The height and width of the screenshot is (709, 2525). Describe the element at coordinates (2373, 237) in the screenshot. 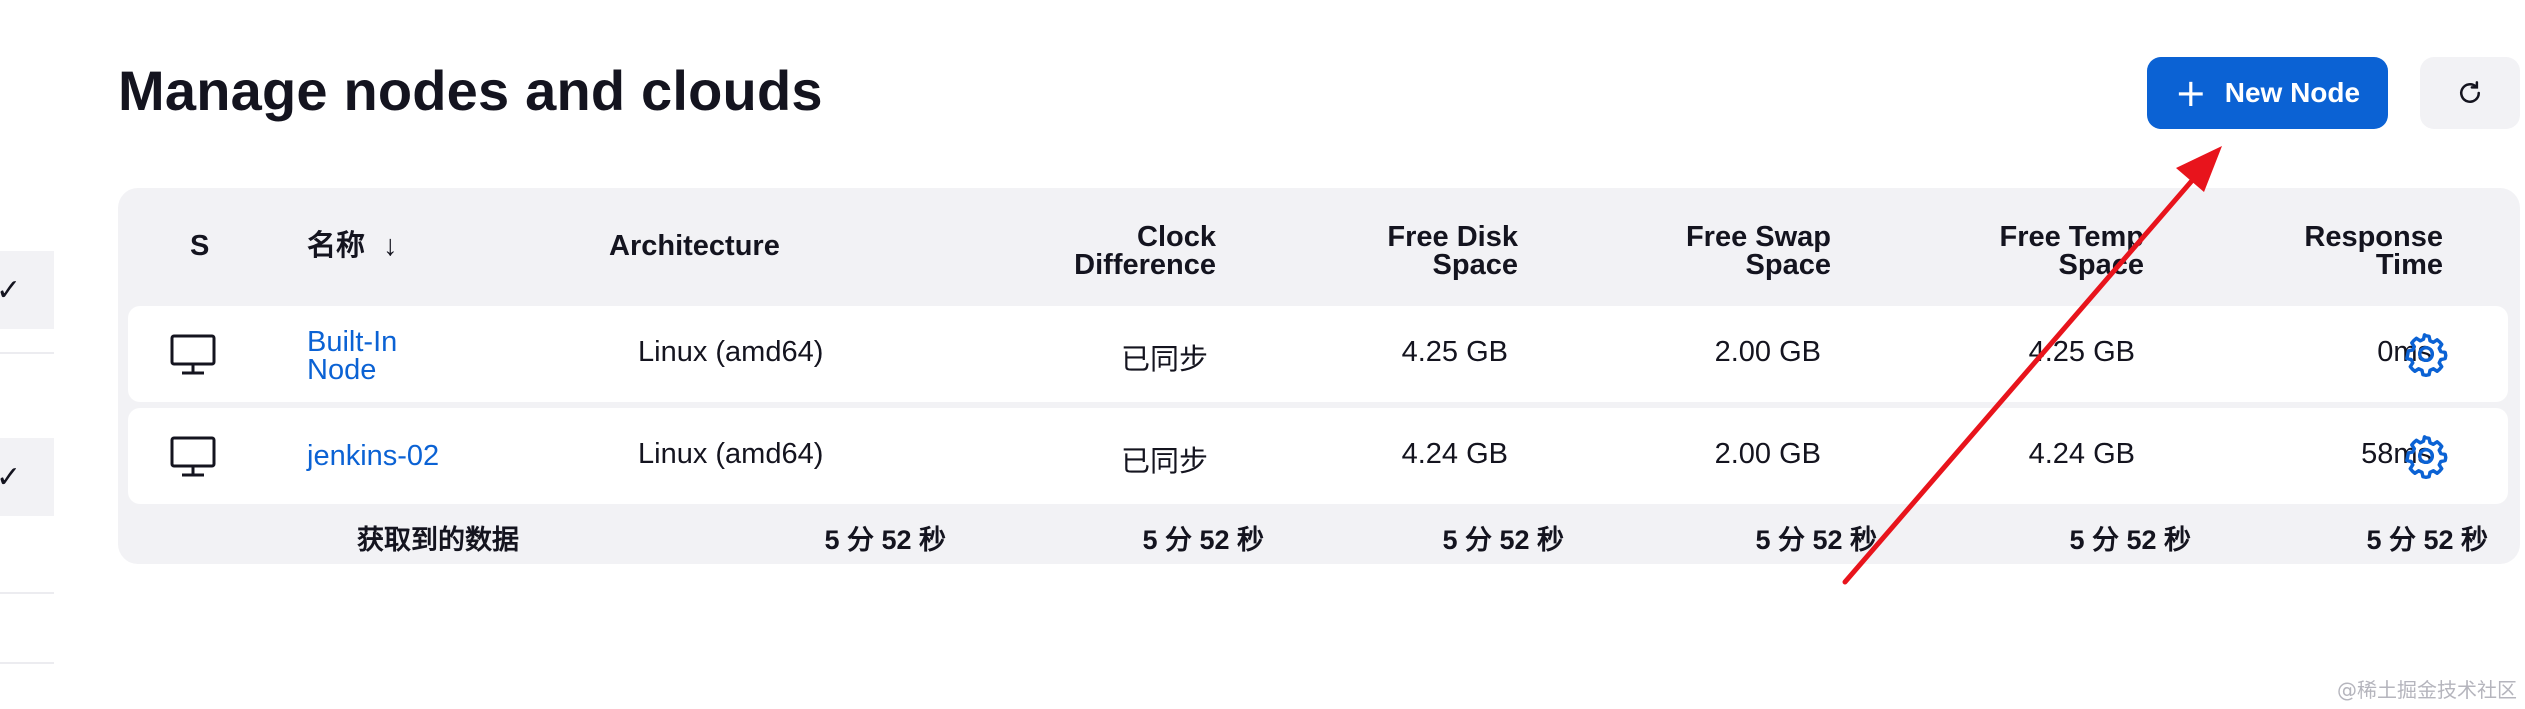

I see `header-resp-line1: Response` at that location.